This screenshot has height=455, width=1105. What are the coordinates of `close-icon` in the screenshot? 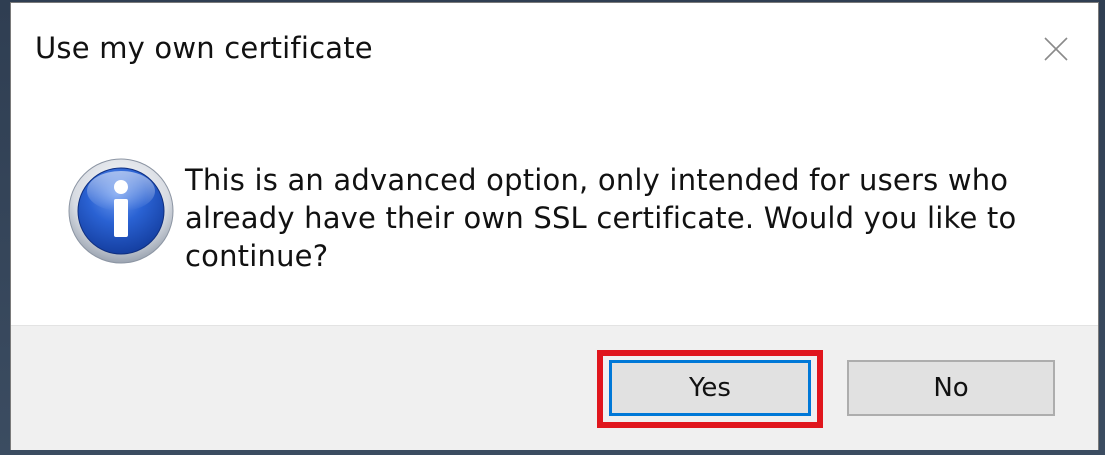 It's located at (1056, 49).